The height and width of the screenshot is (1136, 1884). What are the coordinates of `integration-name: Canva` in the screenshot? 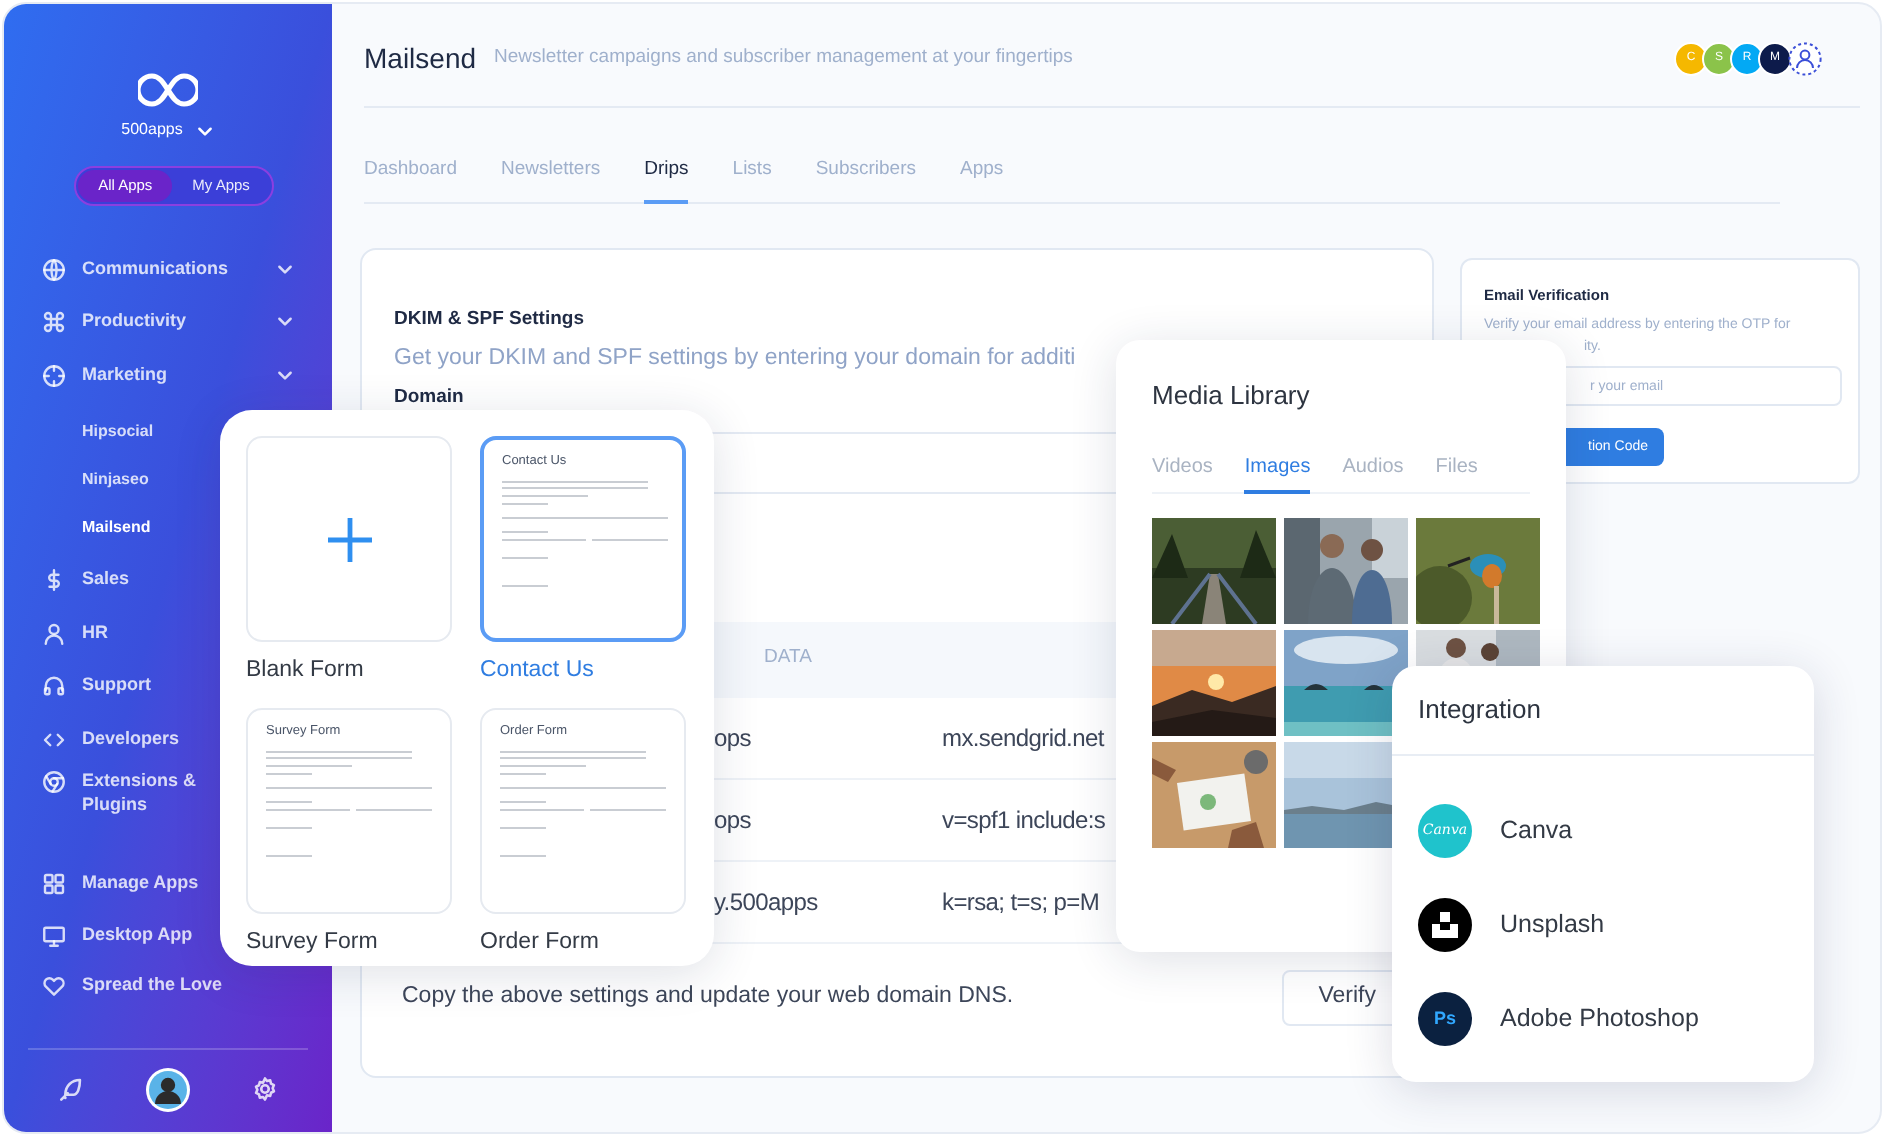 It's located at (1536, 831).